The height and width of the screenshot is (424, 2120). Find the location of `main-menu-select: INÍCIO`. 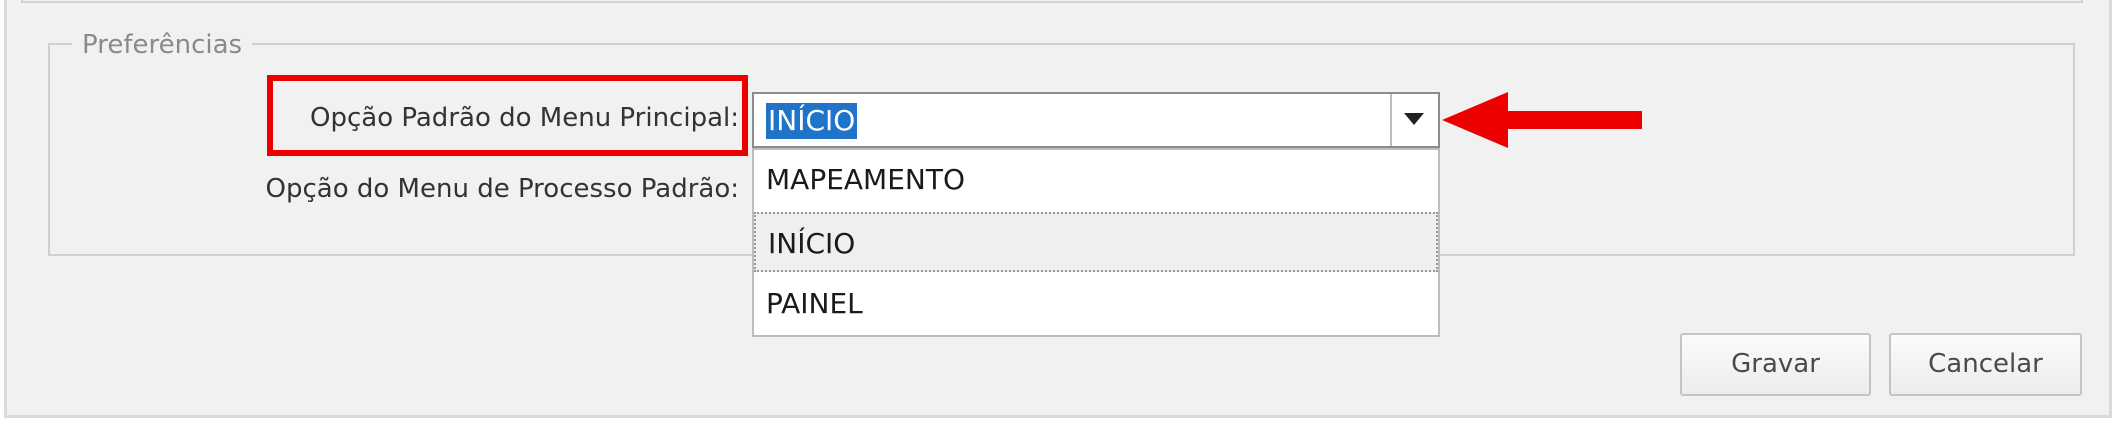

main-menu-select: INÍCIO is located at coordinates (1096, 120).